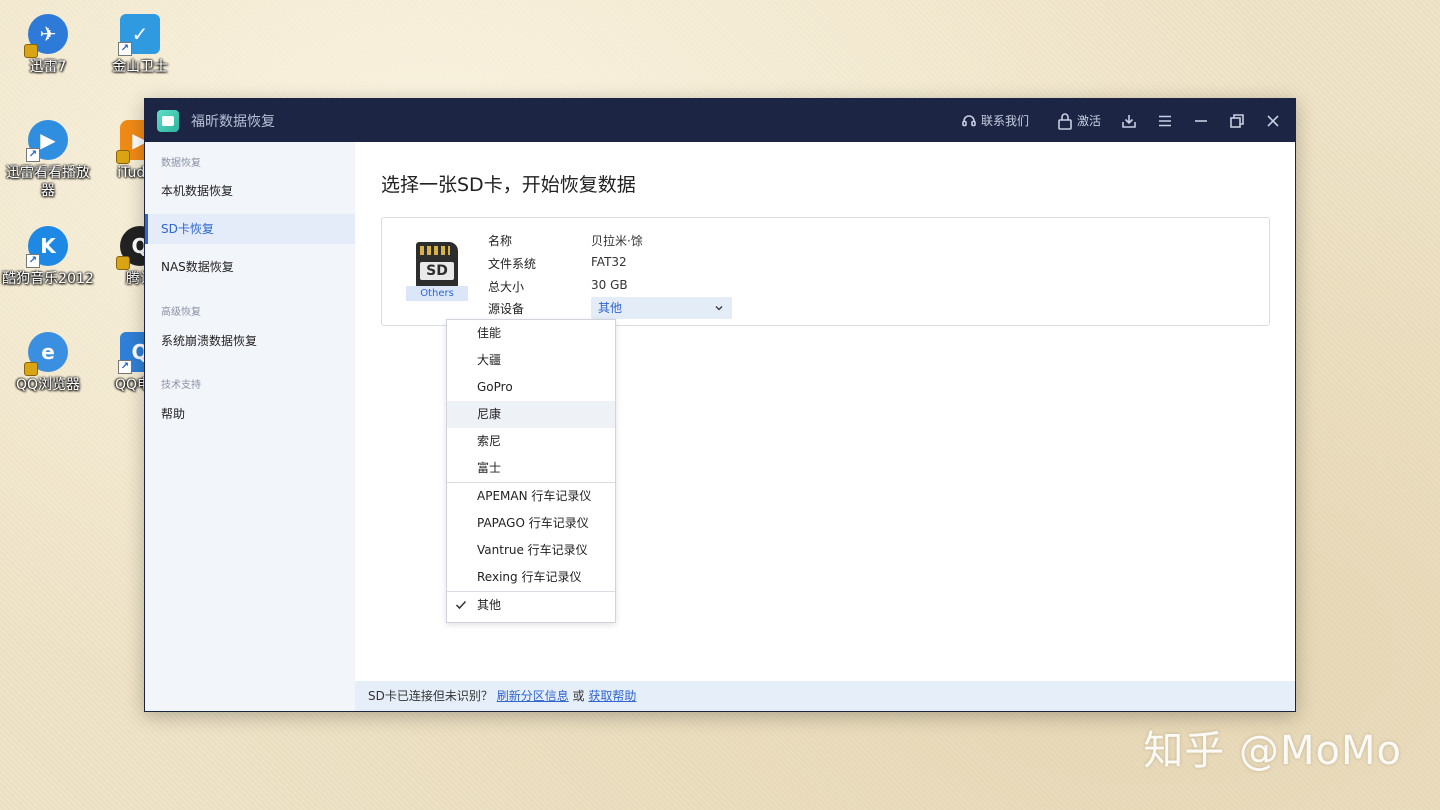 This screenshot has height=810, width=1440. I want to click on filesystem-value: FAT32, so click(609, 262).